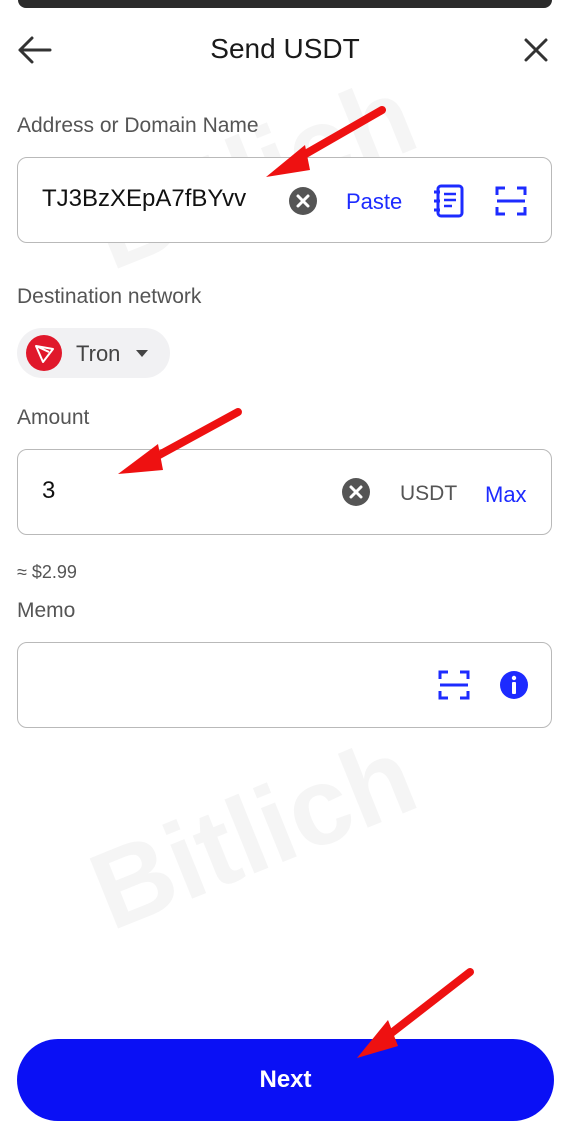  Describe the element at coordinates (98, 353) in the screenshot. I see `network-name: Tron` at that location.